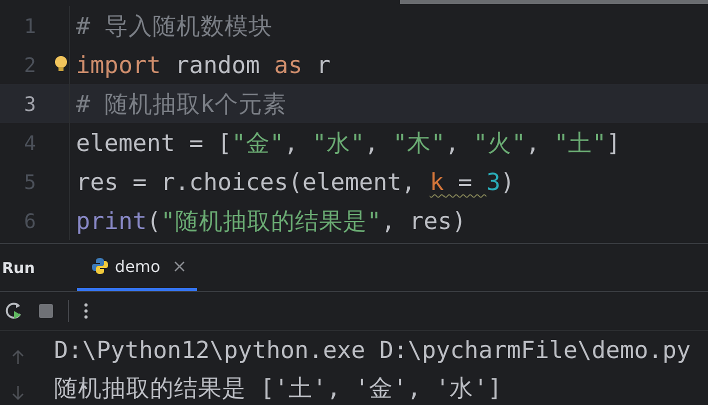 This screenshot has height=405, width=708. What do you see at coordinates (18, 268) in the screenshot?
I see `panel-title: Run` at bounding box center [18, 268].